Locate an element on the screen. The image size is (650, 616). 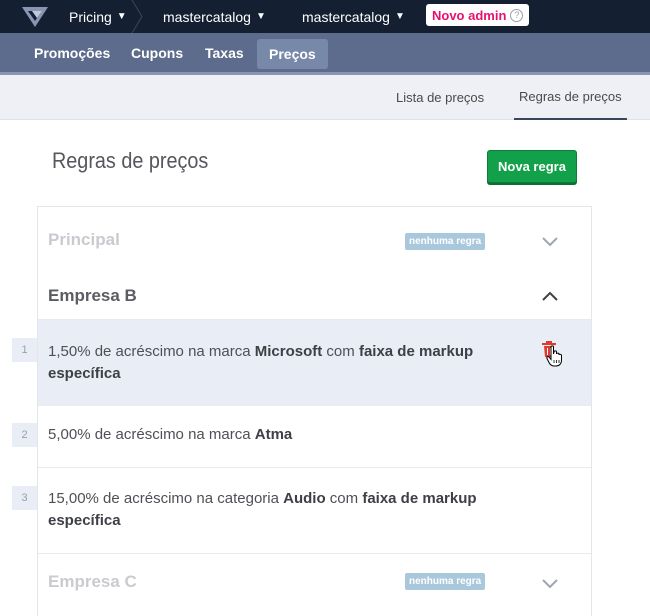
rule-index: 1 is located at coordinates (24, 350).